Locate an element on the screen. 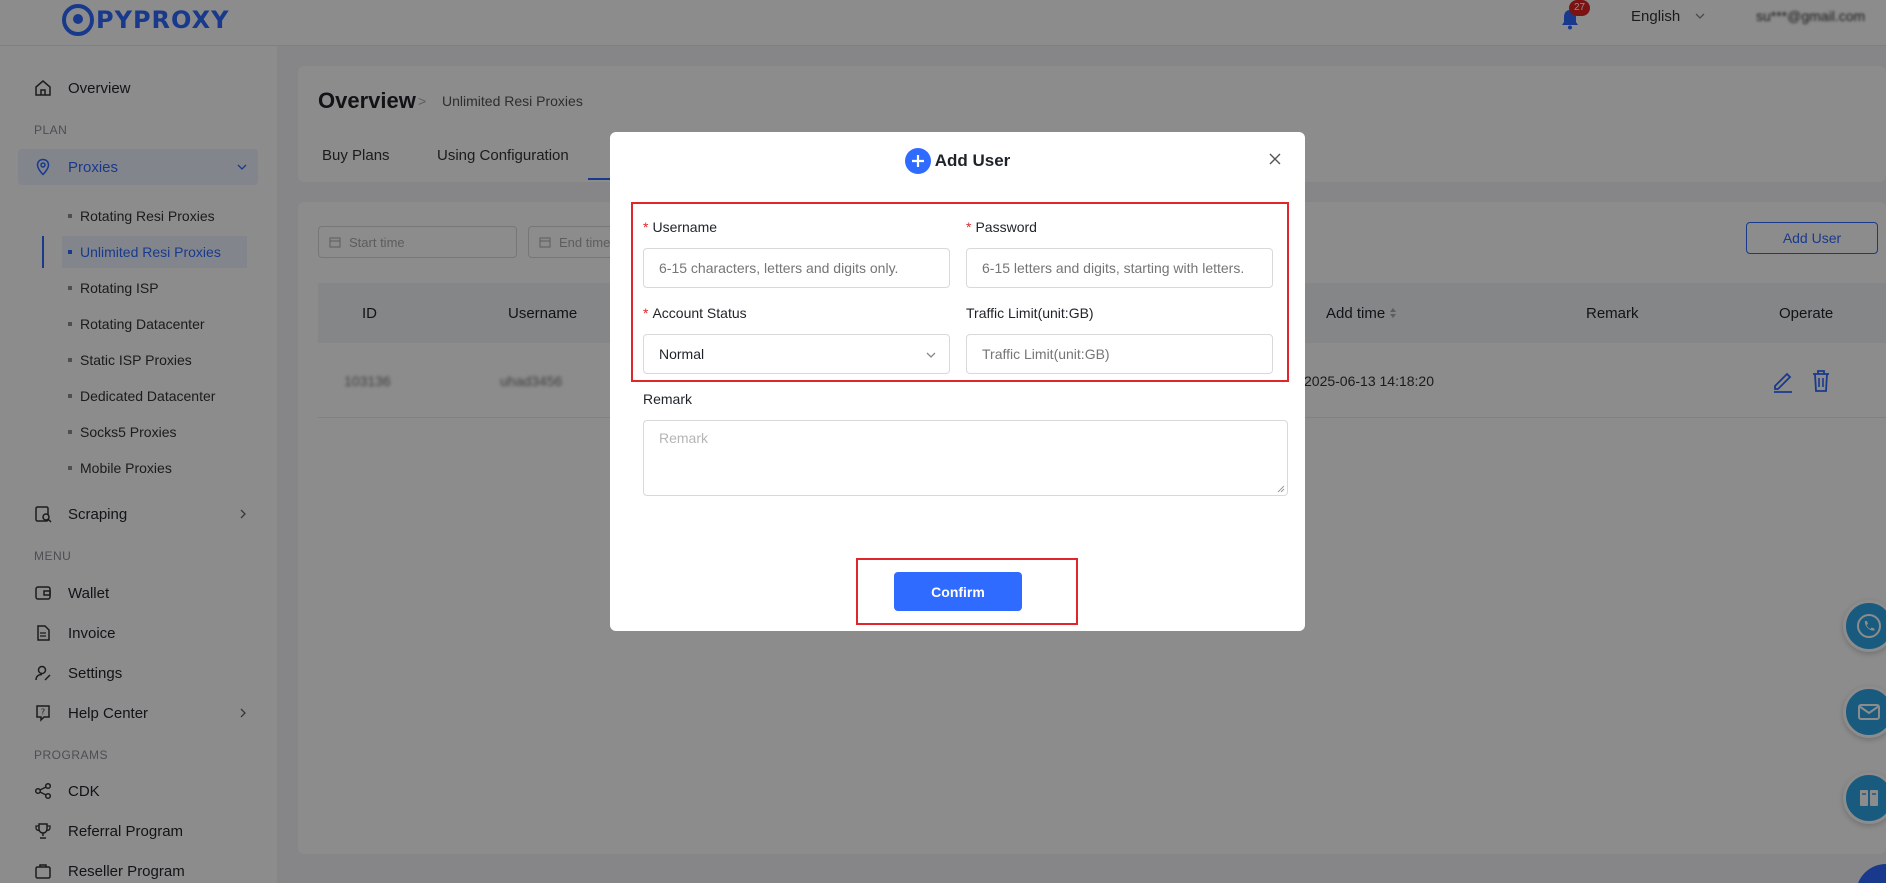  password-input is located at coordinates (1119, 268).